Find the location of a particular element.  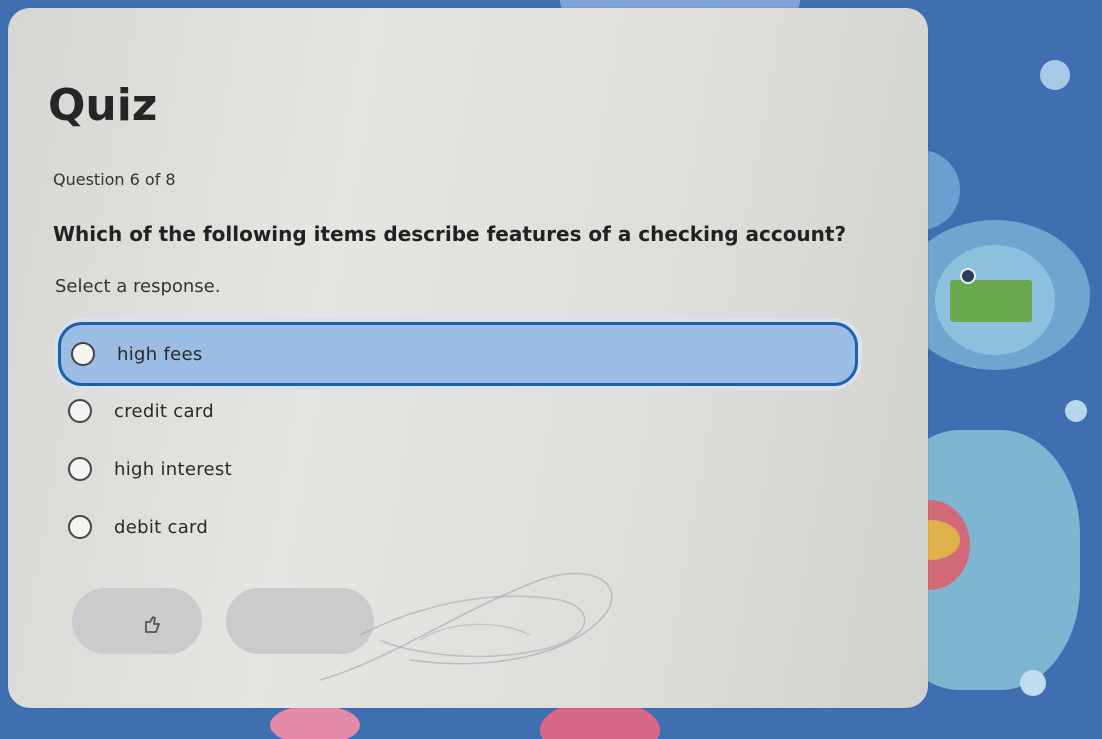

thumb-icon is located at coordinates (152, 624).